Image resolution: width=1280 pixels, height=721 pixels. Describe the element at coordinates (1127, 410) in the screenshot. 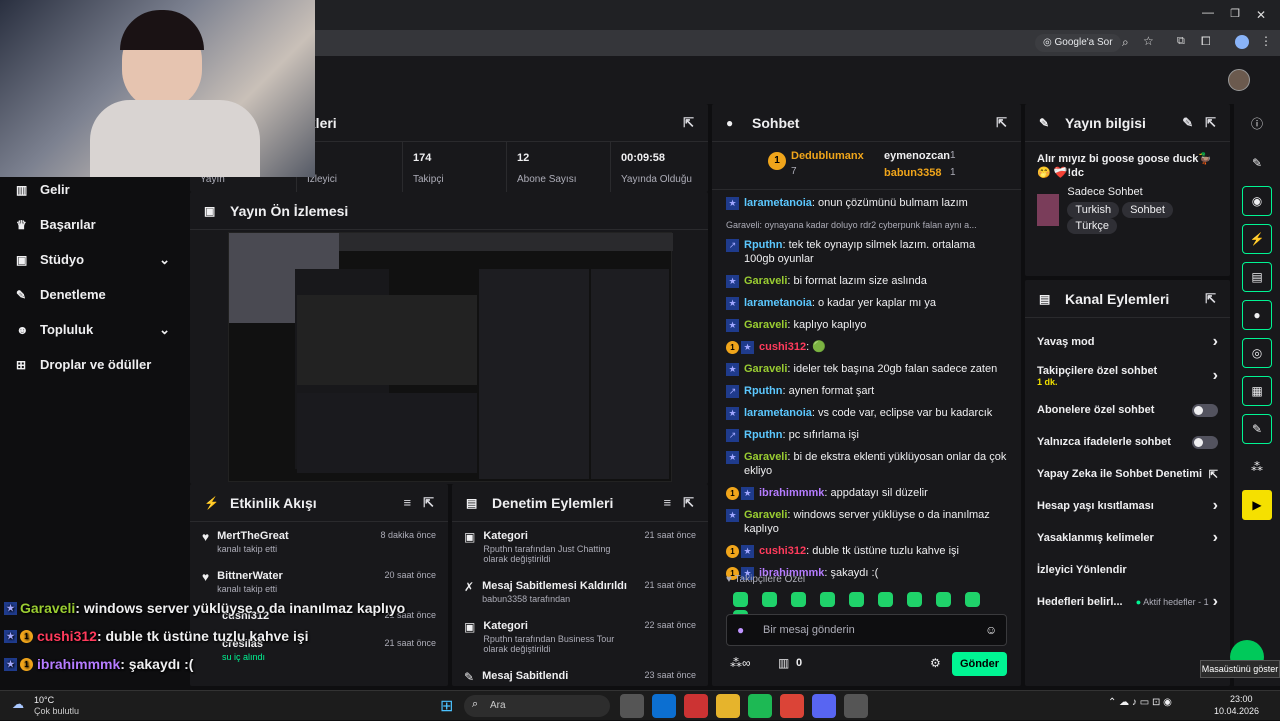

I see `channel-action-row: Abonelere özel sohbet` at that location.